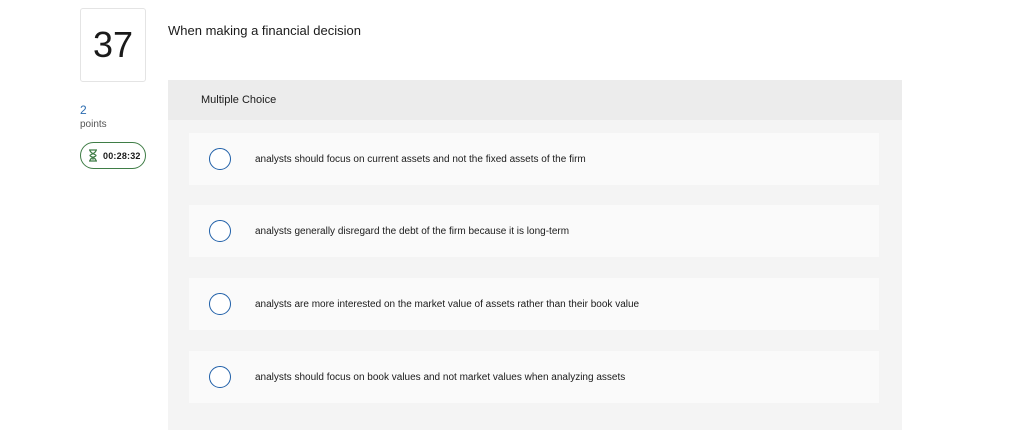 This screenshot has height=438, width=1024. Describe the element at coordinates (93, 124) in the screenshot. I see `points-label: points` at that location.